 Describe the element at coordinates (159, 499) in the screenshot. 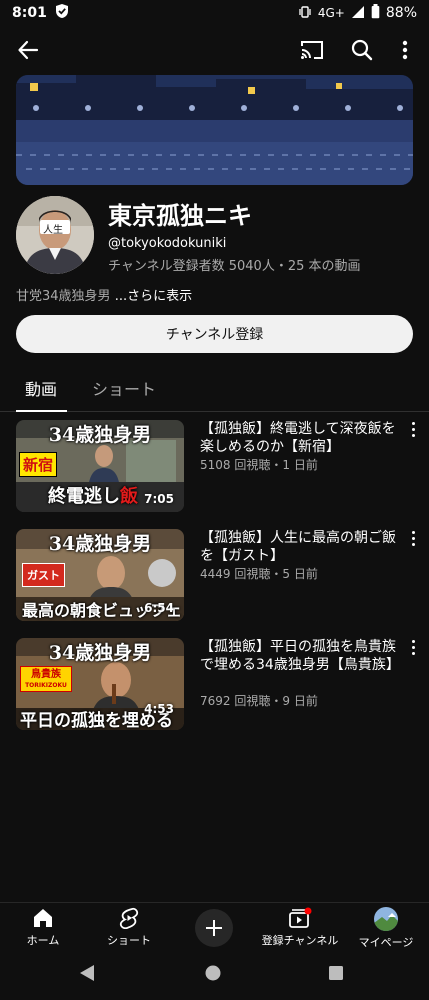

I see `video-duration: 7:05` at that location.